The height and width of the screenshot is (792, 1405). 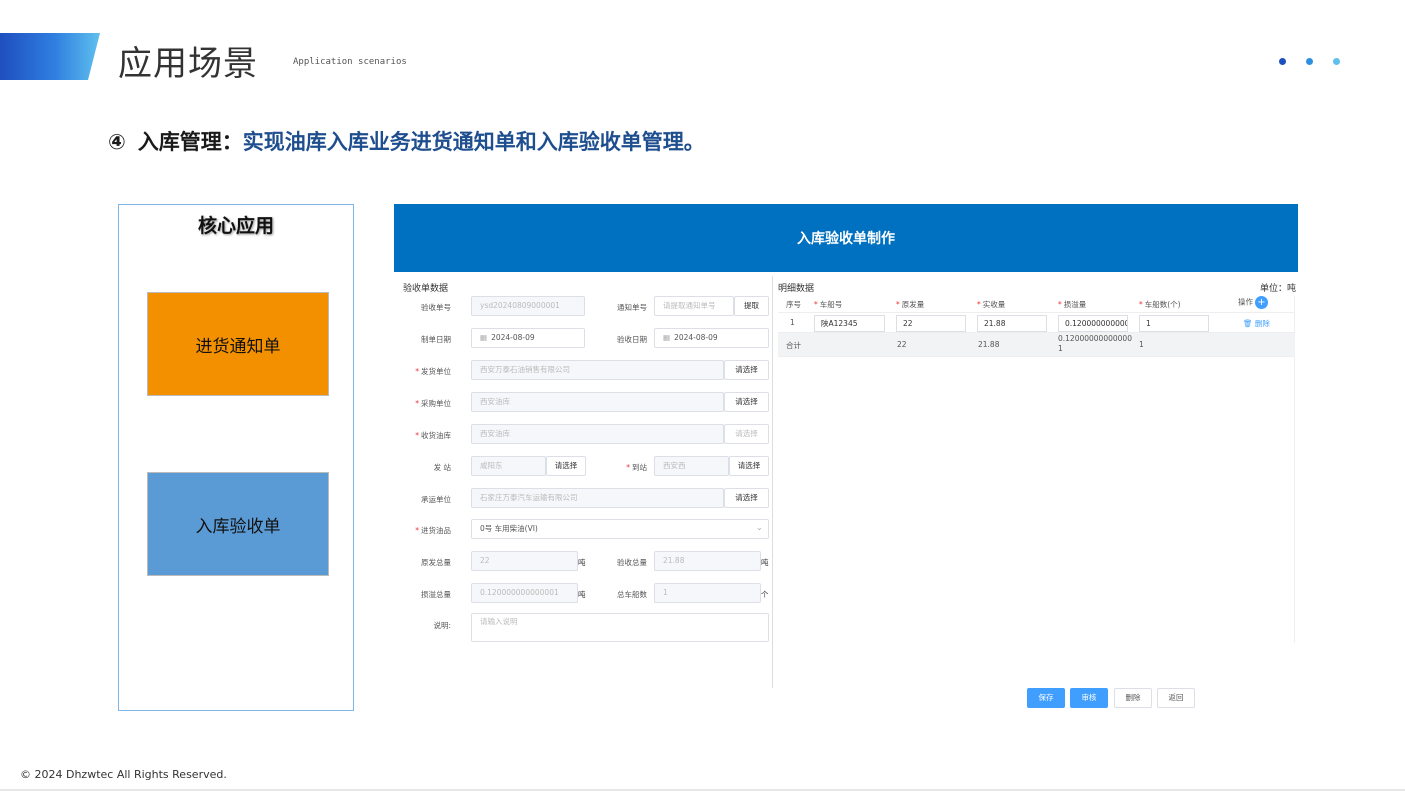 What do you see at coordinates (524, 561) in the screenshot?
I see `total-sent-field: 22` at bounding box center [524, 561].